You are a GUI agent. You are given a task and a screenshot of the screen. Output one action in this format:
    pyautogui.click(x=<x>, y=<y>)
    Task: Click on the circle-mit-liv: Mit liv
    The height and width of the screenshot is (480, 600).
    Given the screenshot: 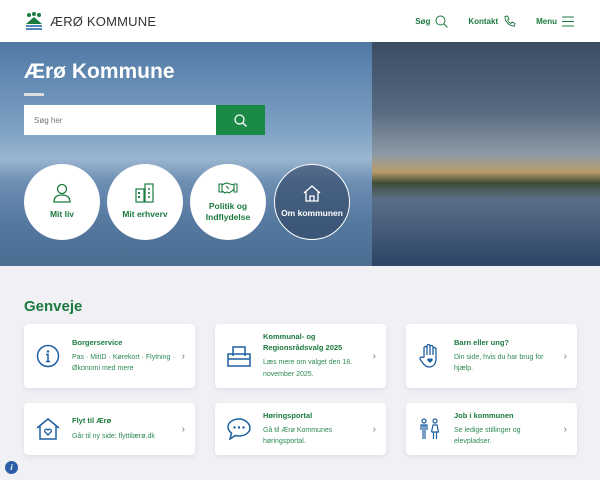 What is the action you would take?
    pyautogui.click(x=62, y=202)
    